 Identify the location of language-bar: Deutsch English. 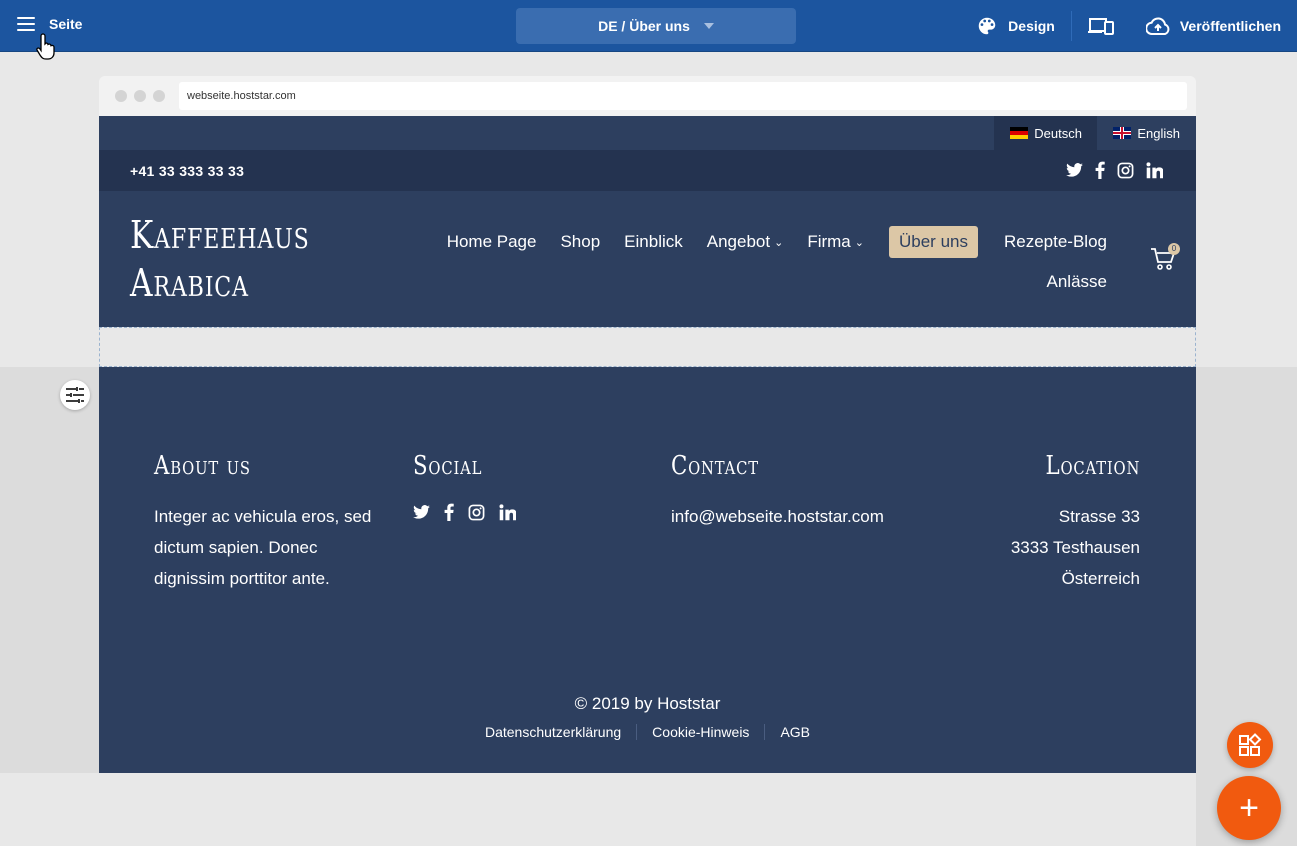
(647, 133).